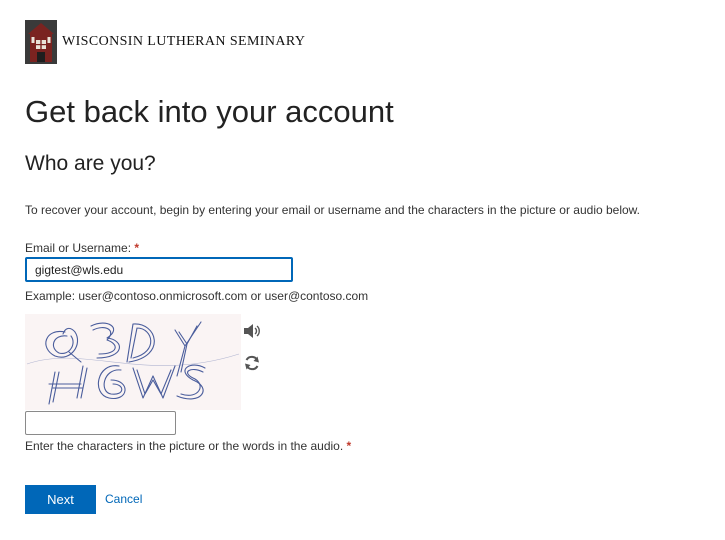 The width and height of the screenshot is (725, 540). I want to click on email-label: Email or Username: *, so click(82, 248).